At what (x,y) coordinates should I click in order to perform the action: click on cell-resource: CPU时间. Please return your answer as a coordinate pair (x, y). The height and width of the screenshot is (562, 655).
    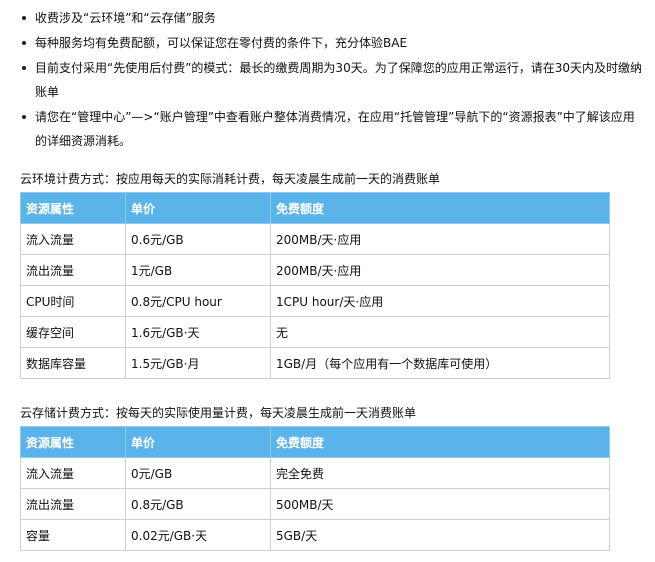
    Looking at the image, I should click on (73, 301).